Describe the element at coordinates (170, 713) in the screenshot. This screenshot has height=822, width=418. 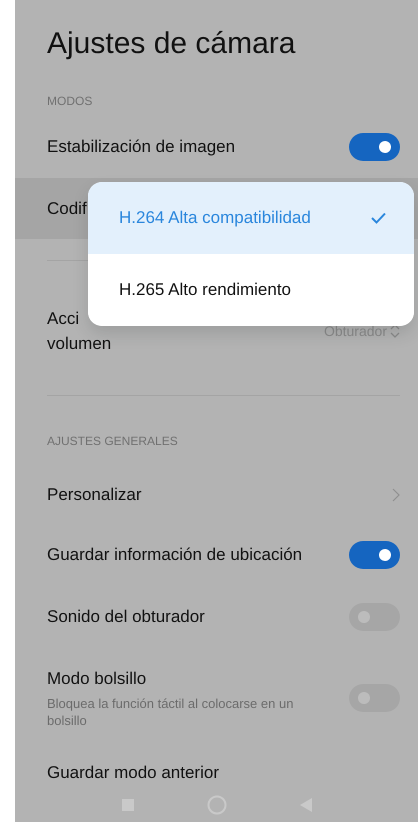
I see `setting-description: Bloquea la función táctil al colocarse en un bolsillo` at that location.